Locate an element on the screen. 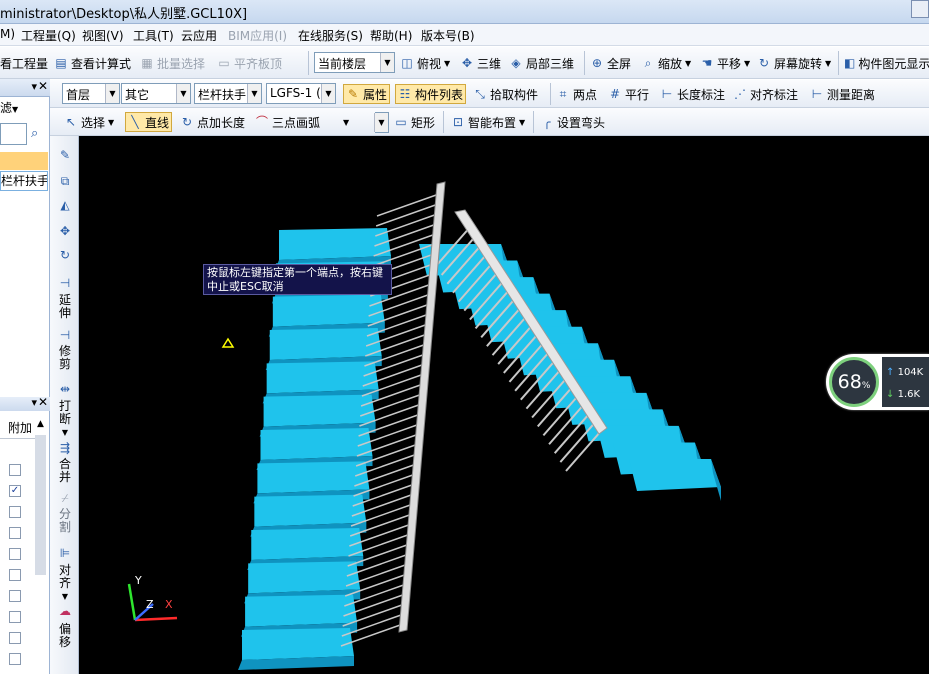 Image resolution: width=929 pixels, height=674 pixels. checkbox-row: ✓ is located at coordinates (15, 491).